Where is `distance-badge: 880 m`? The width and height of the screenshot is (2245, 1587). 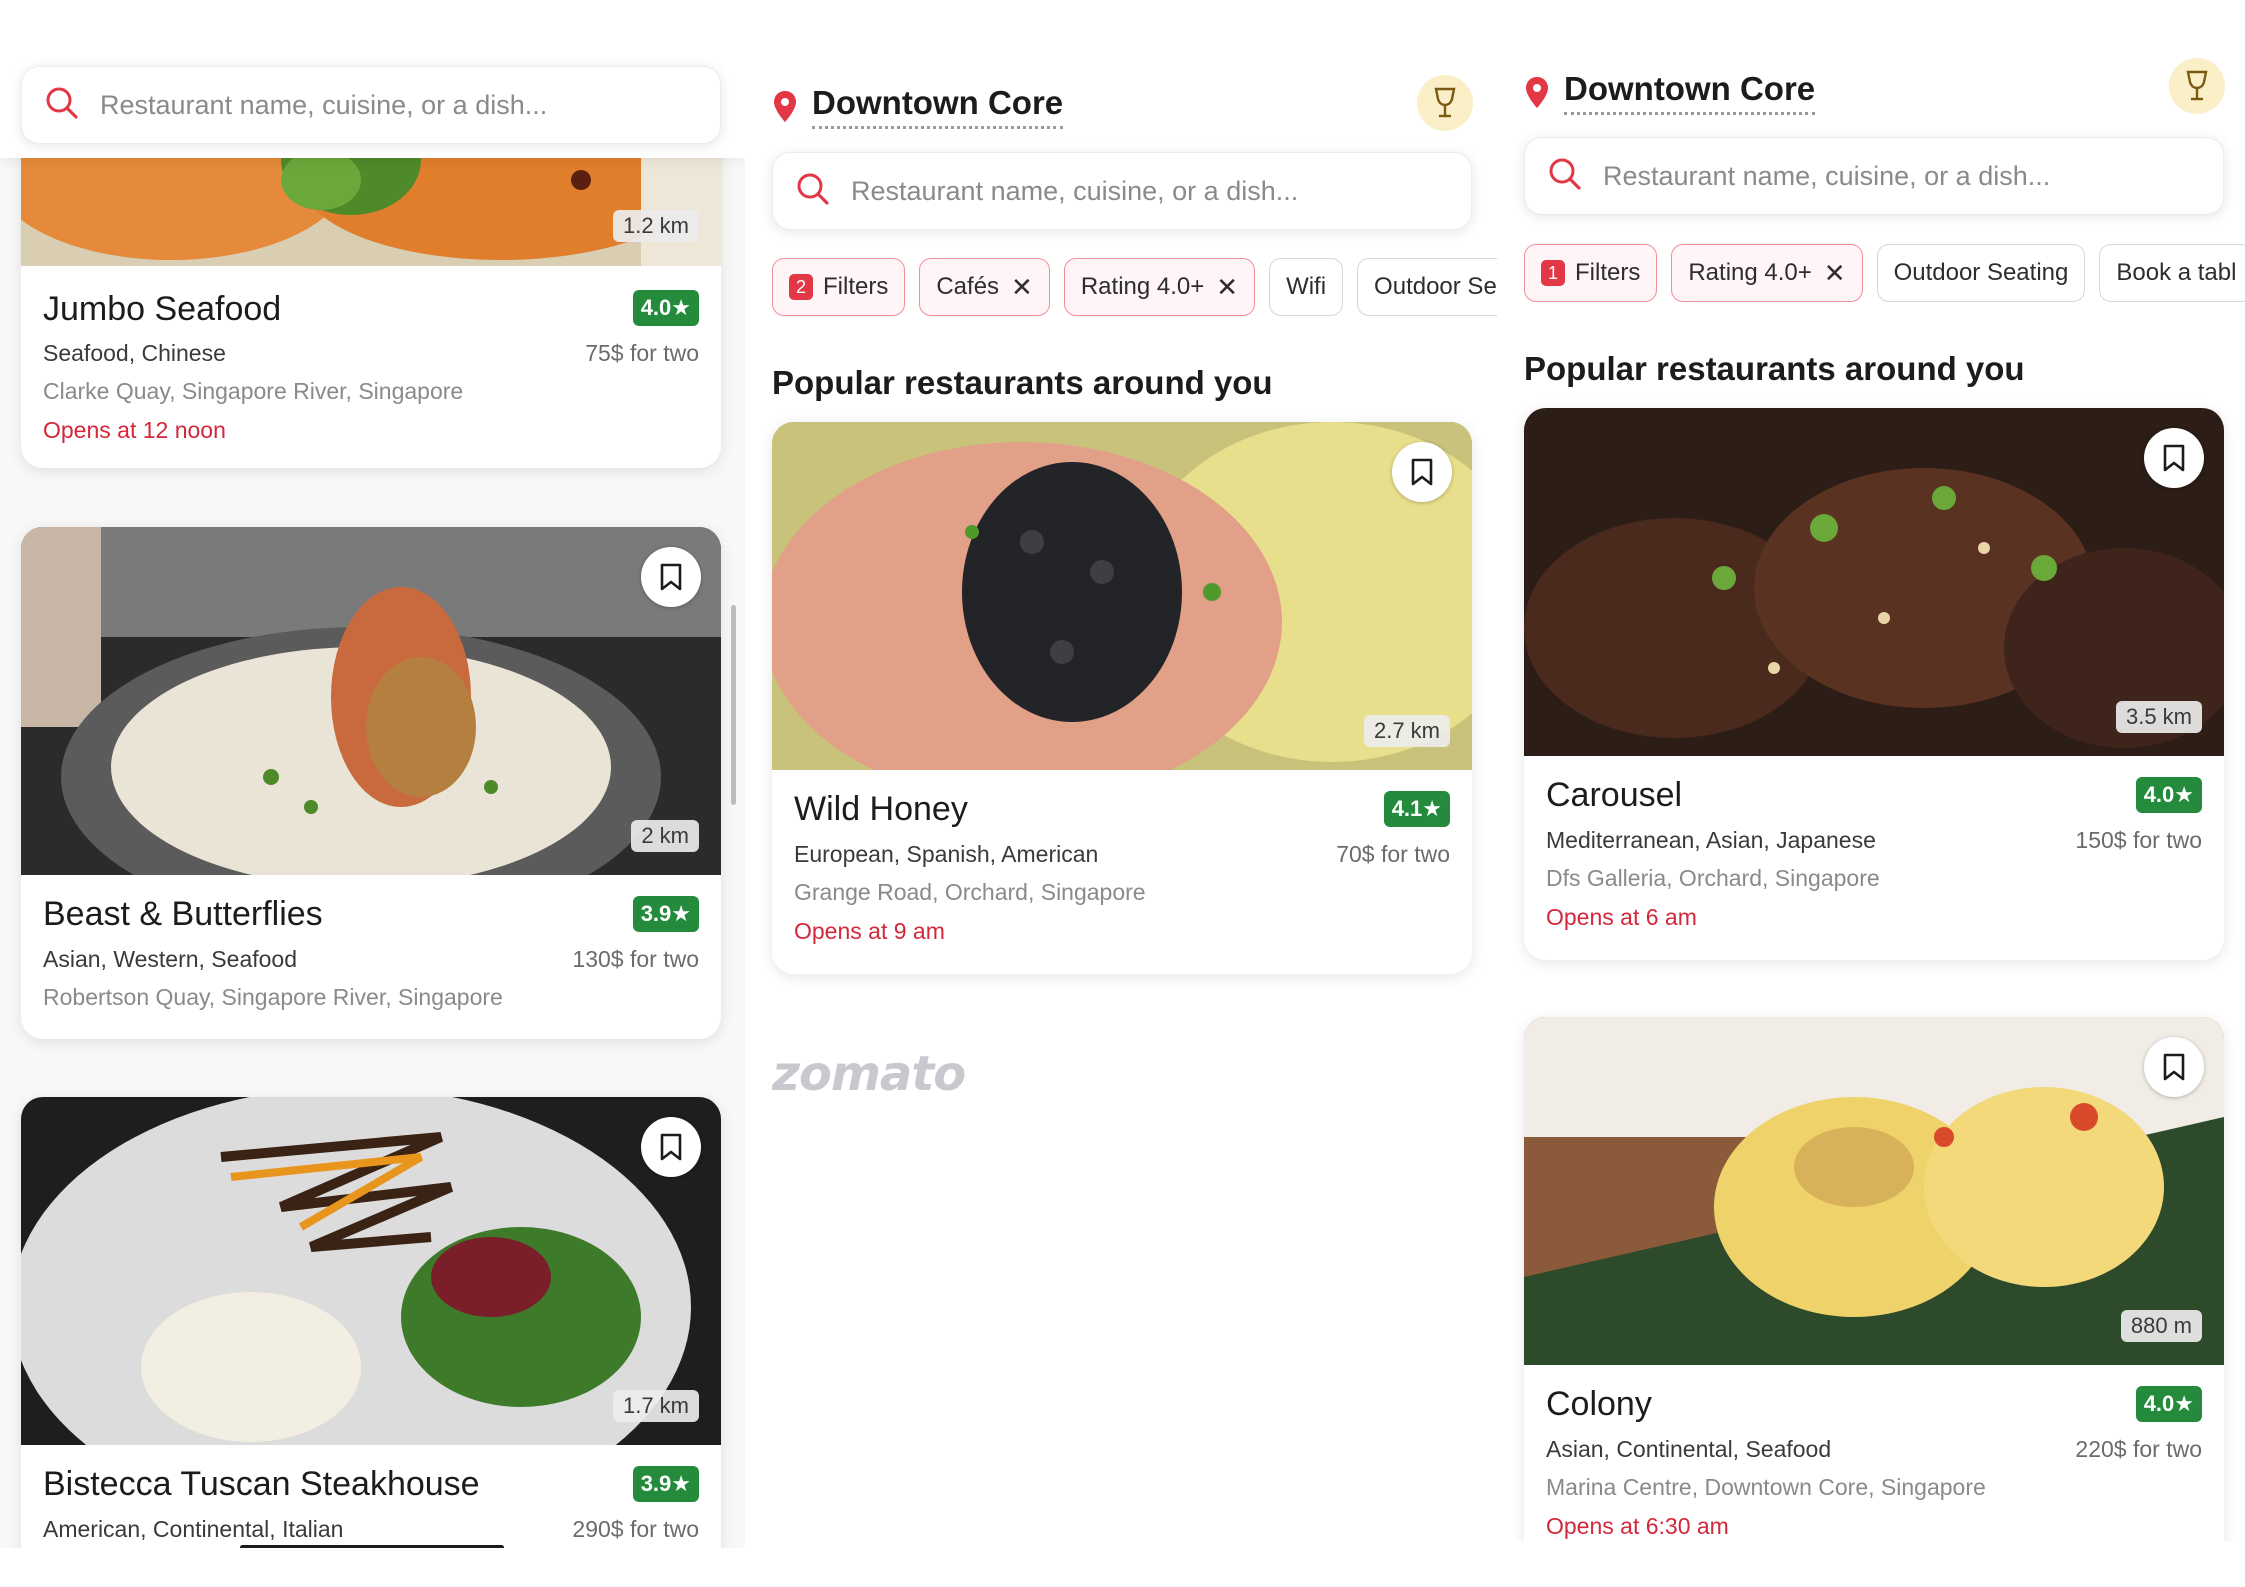 distance-badge: 880 m is located at coordinates (2161, 1326).